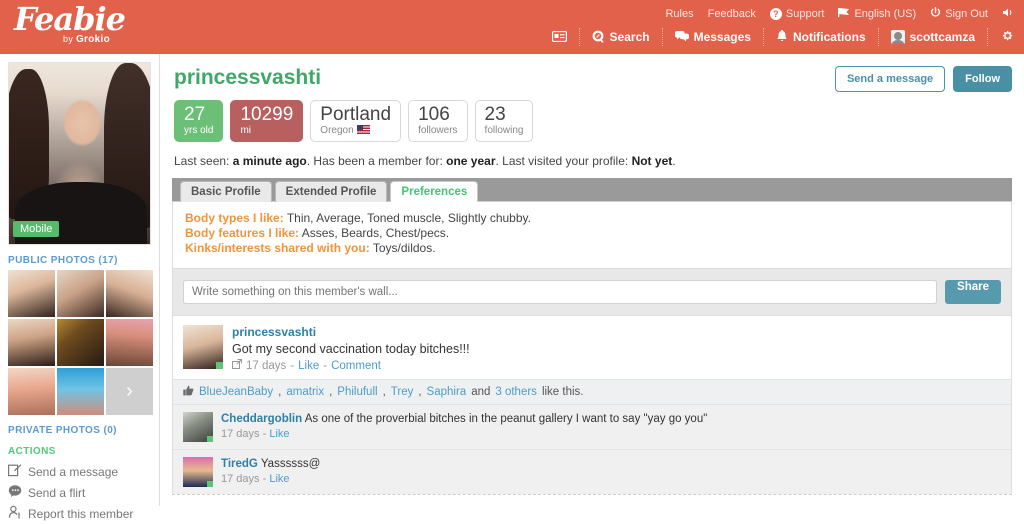 This screenshot has width=1024, height=524. I want to click on liker-link: amatrix, so click(305, 392).